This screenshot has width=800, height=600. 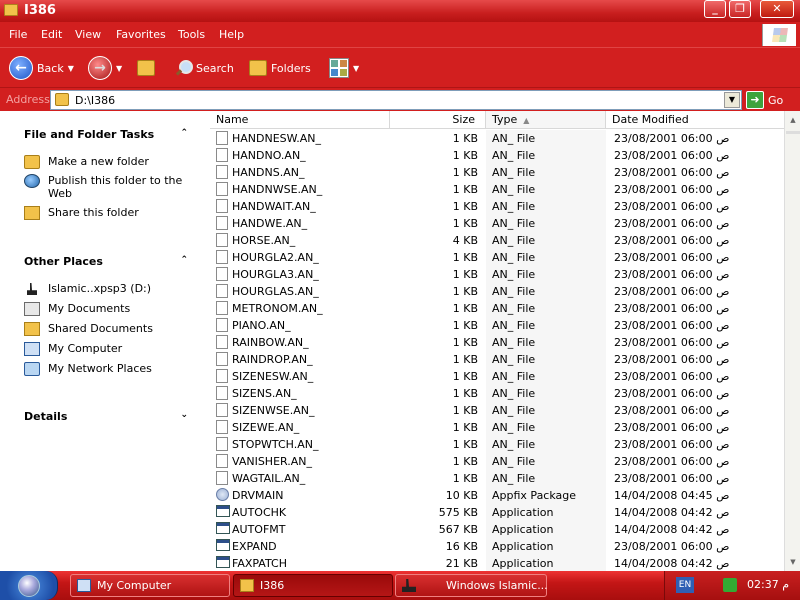 I want to click on taskbar-button-my-computer: My Computer, so click(x=150, y=585).